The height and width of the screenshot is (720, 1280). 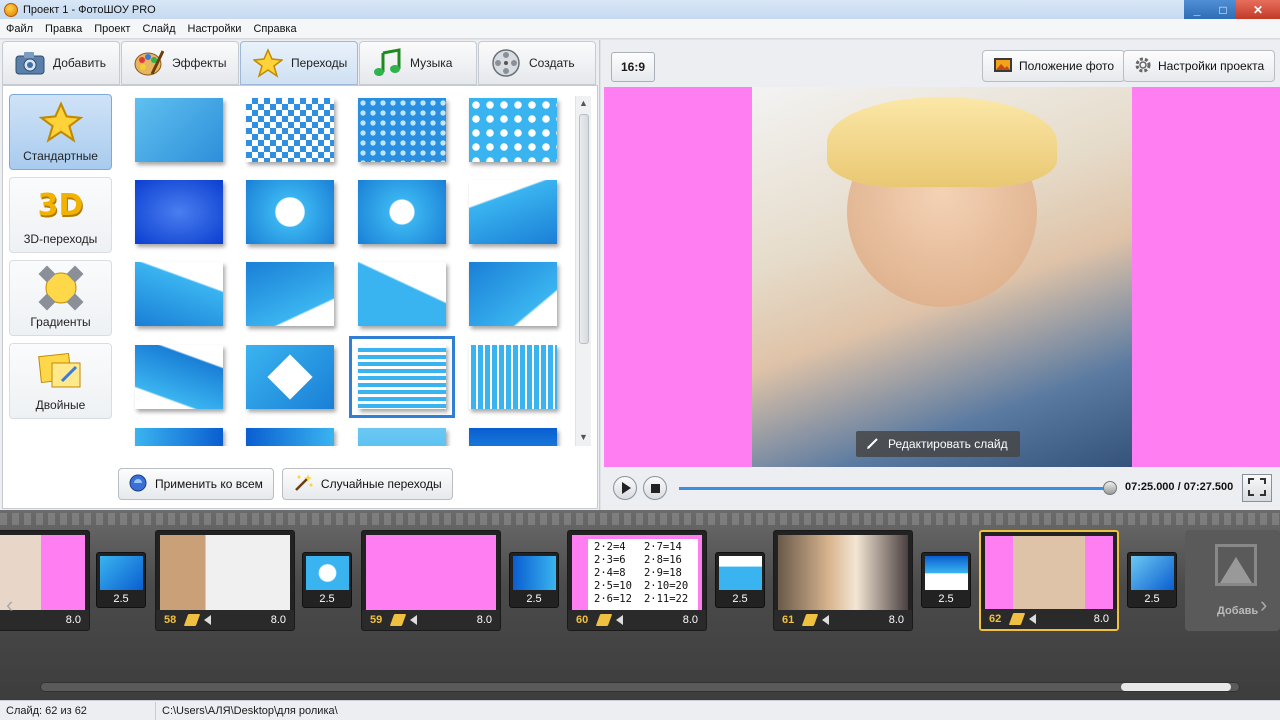 I want to click on slide-info-bar: 61 8.0, so click(x=843, y=620).